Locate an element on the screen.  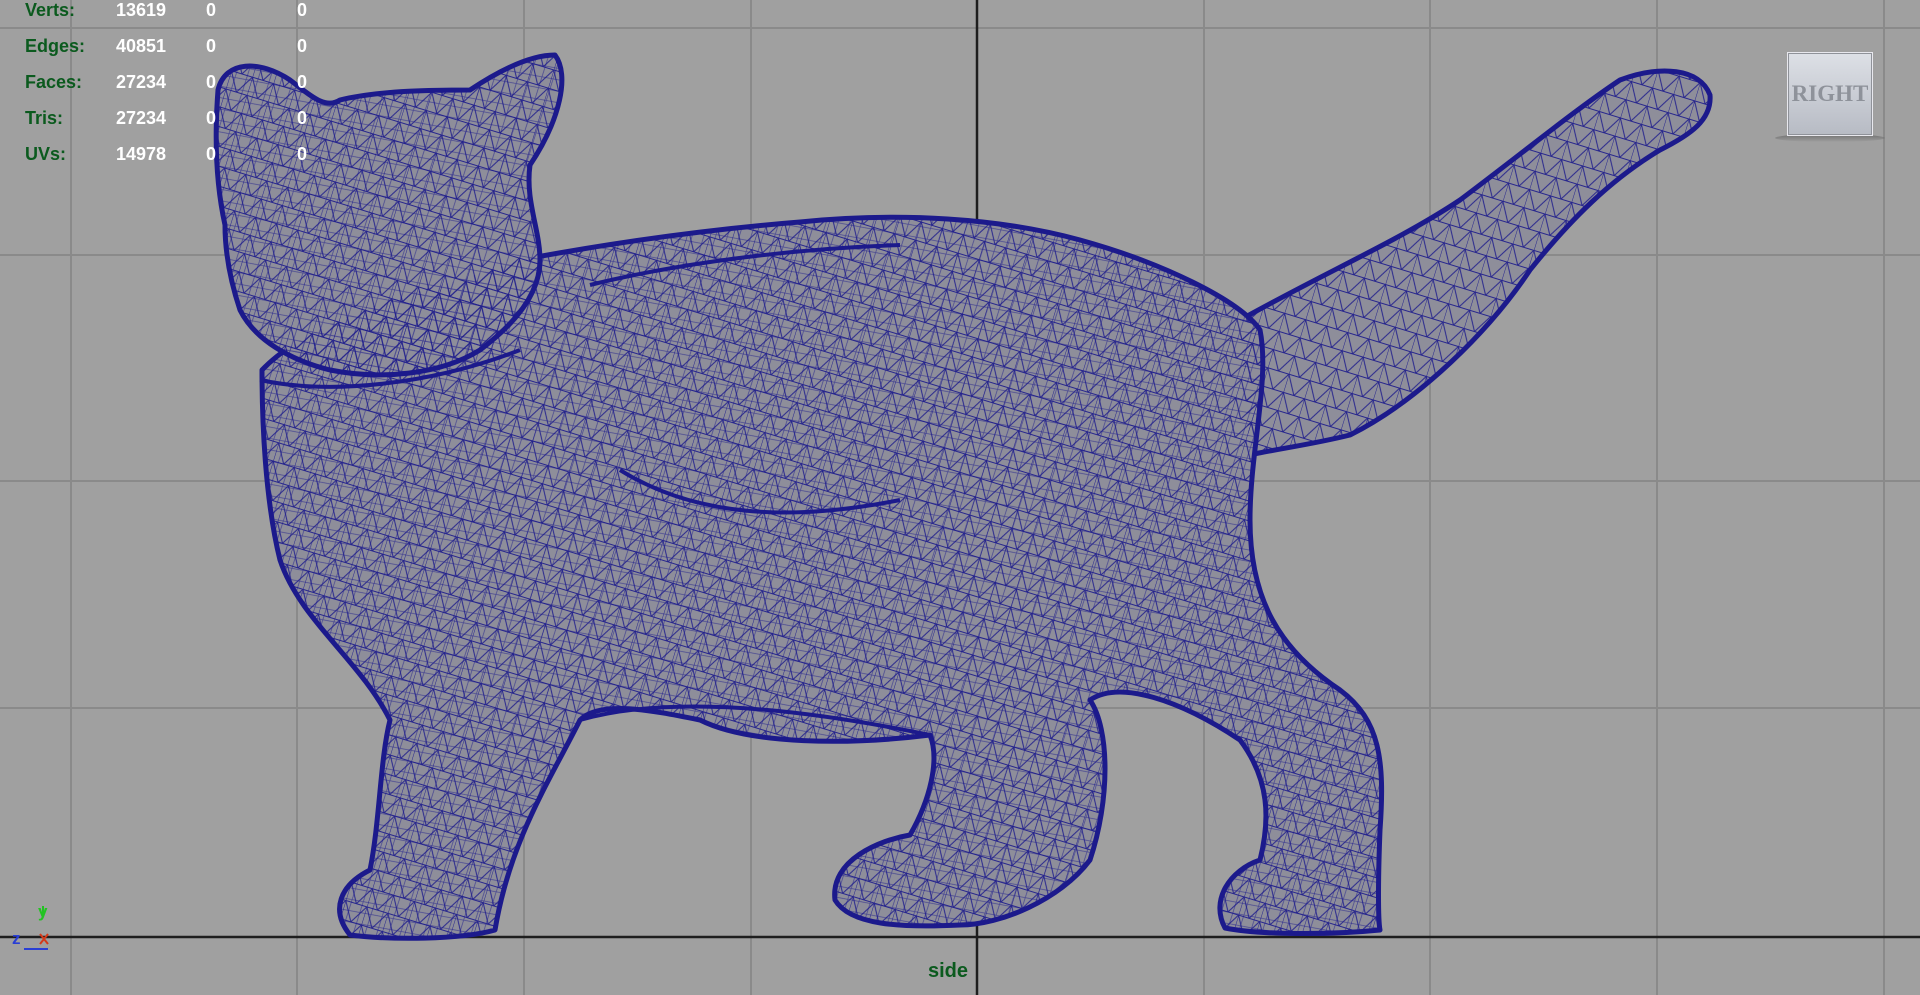
view-cube-right-face: RIGHT is located at coordinates (1830, 94).